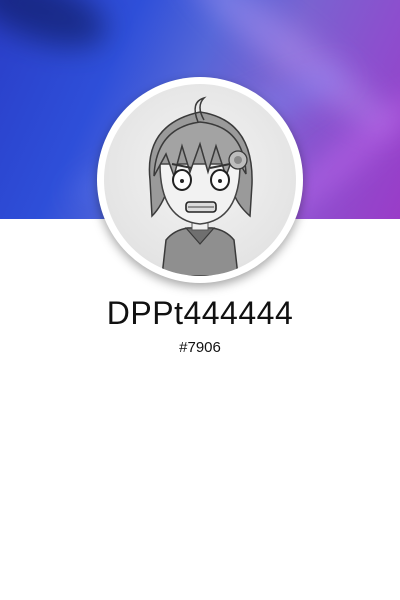 This screenshot has height=600, width=400. Describe the element at coordinates (200, 347) in the screenshot. I see `user-discriminator: #7906` at that location.